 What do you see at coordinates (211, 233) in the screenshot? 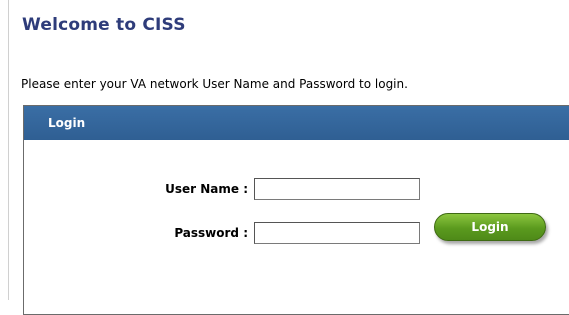
I see `password-label: Password :` at bounding box center [211, 233].